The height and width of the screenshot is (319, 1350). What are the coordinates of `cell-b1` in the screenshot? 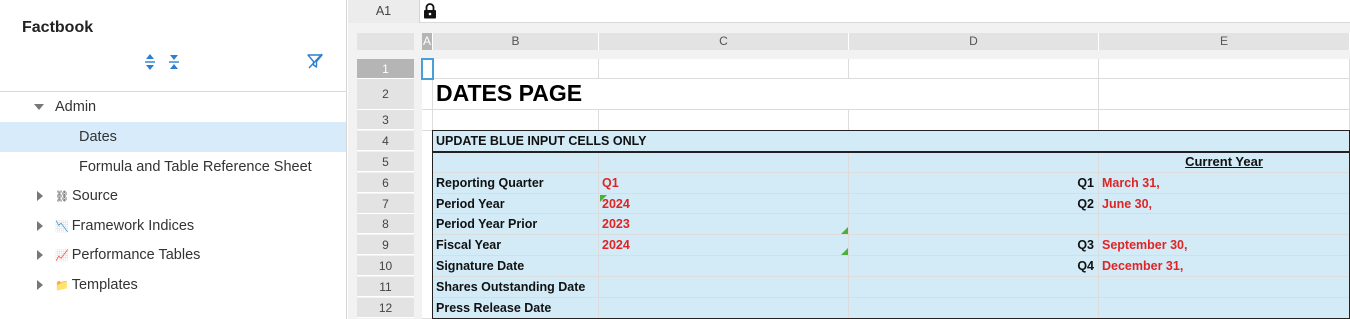 It's located at (516, 69).